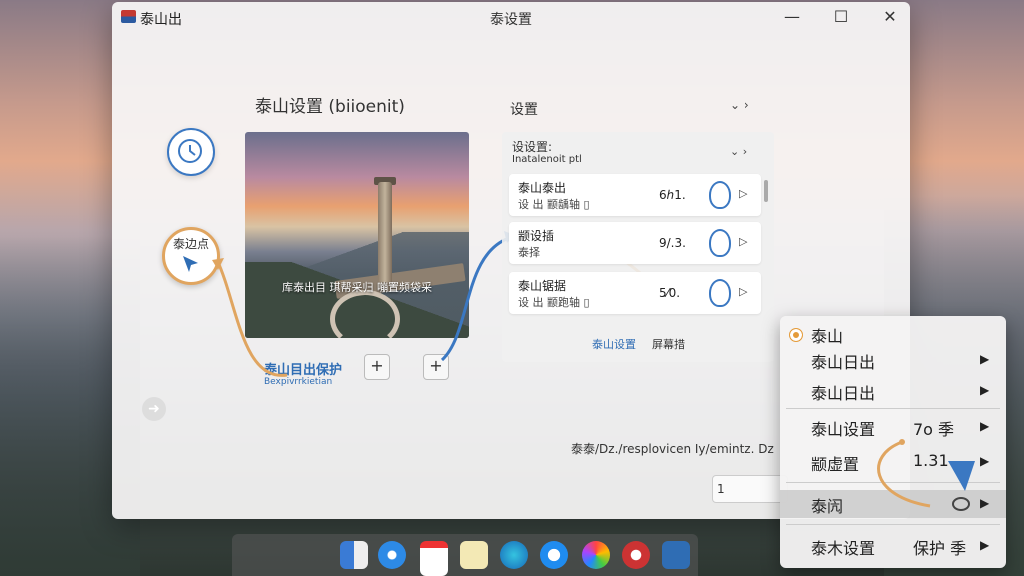 This screenshot has width=1024, height=576. Describe the element at coordinates (542, 188) in the screenshot. I see `card-title: 泰山泰出` at that location.